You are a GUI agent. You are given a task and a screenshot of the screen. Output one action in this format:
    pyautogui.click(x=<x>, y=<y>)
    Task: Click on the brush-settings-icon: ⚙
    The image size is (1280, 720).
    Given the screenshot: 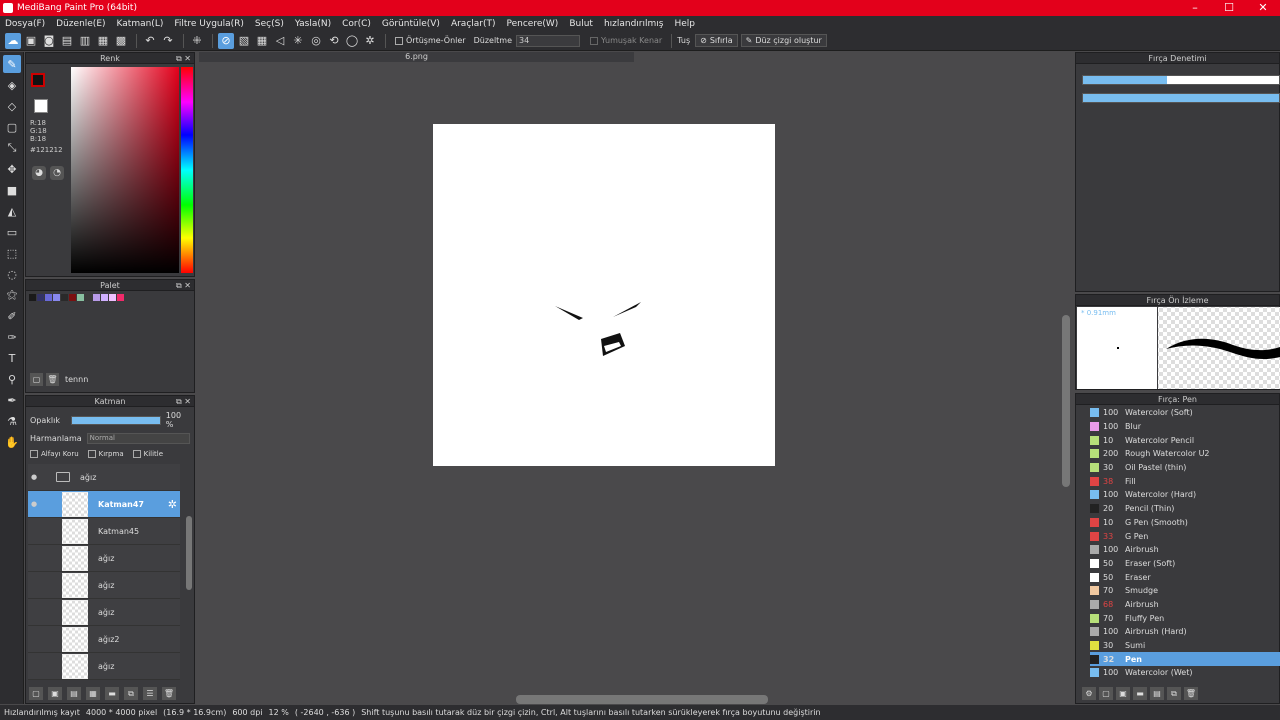 What is the action you would take?
    pyautogui.click(x=1089, y=693)
    